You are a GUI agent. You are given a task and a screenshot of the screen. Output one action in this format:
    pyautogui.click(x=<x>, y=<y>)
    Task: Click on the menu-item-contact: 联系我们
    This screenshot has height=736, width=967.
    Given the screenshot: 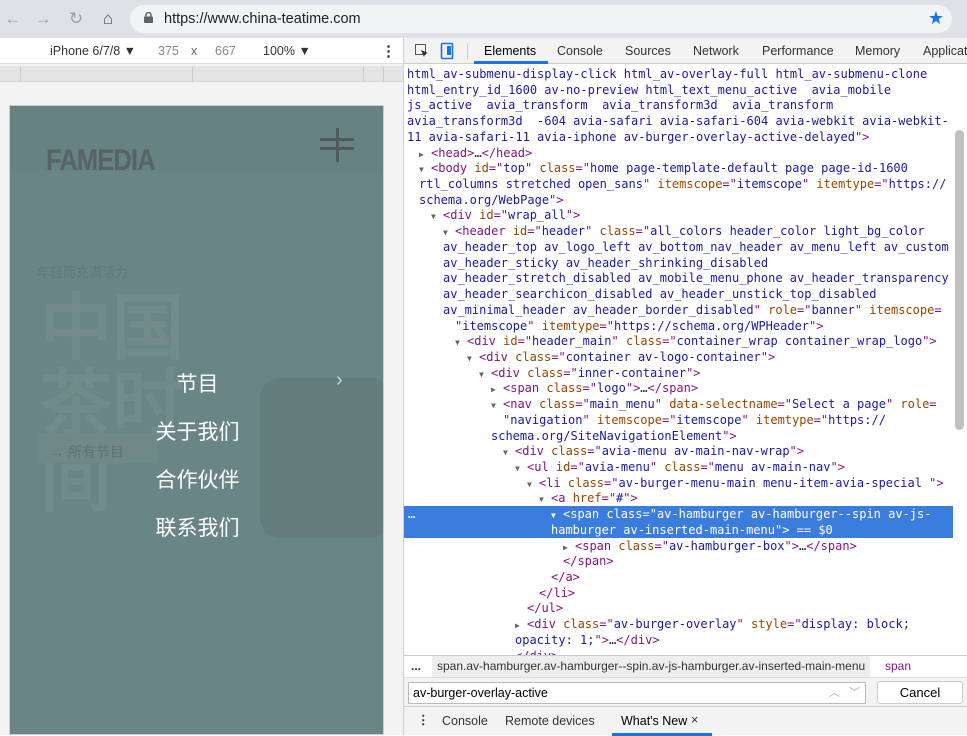 What is the action you would take?
    pyautogui.click(x=196, y=527)
    